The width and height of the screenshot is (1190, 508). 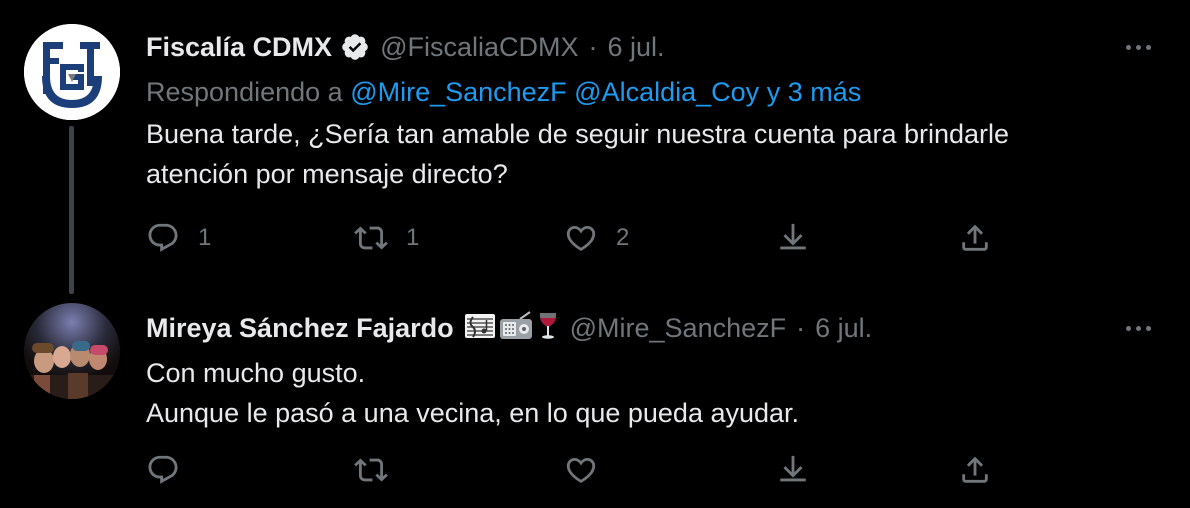 I want to click on verified-badge-icon, so click(x=355, y=47).